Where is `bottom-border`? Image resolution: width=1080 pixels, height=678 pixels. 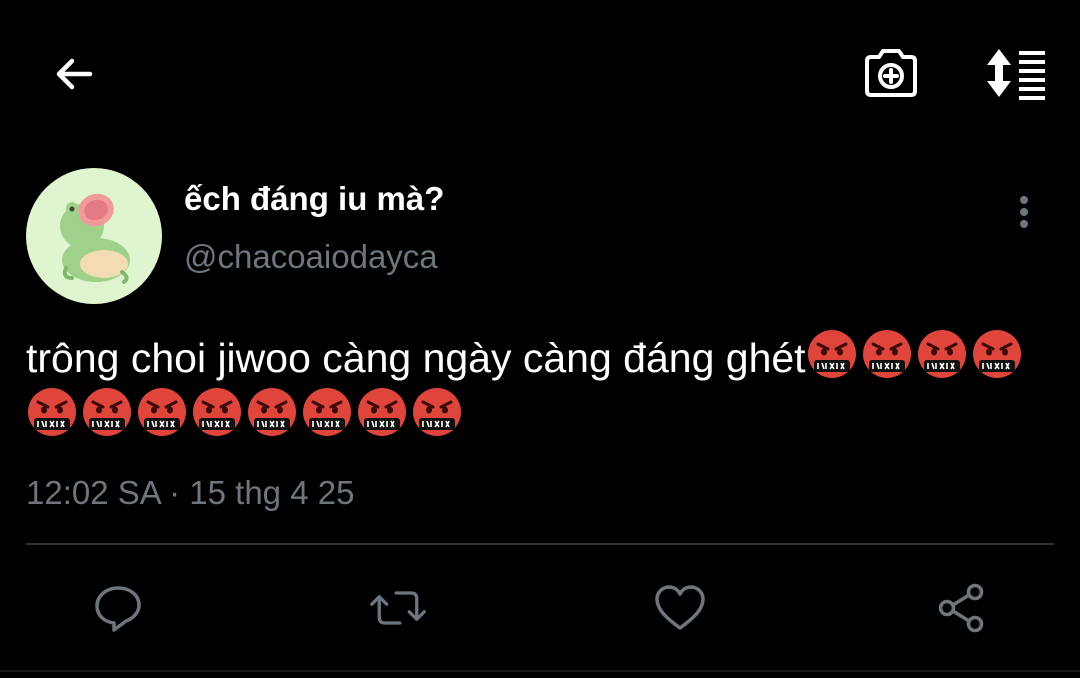
bottom-border is located at coordinates (540, 671).